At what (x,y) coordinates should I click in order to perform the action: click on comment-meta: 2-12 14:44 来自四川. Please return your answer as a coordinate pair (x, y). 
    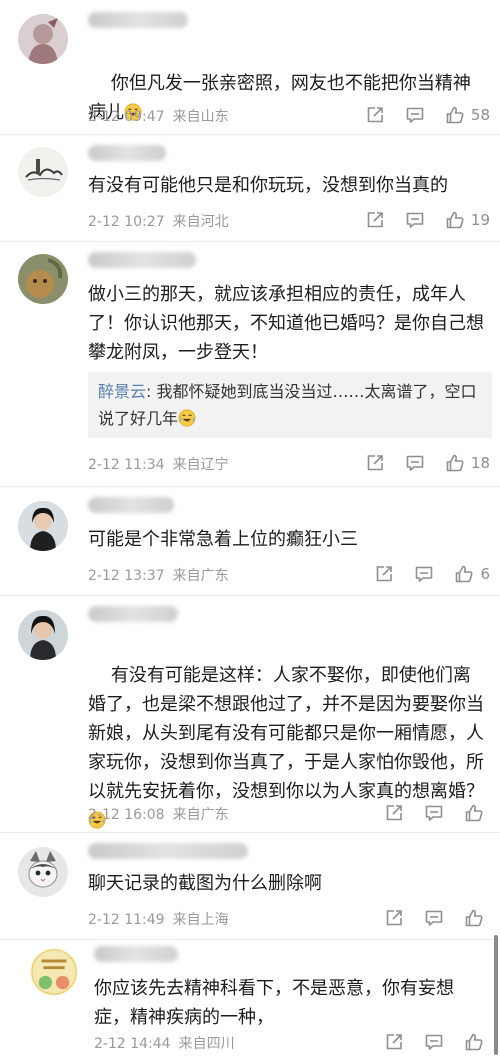
    Looking at the image, I should click on (164, 1043).